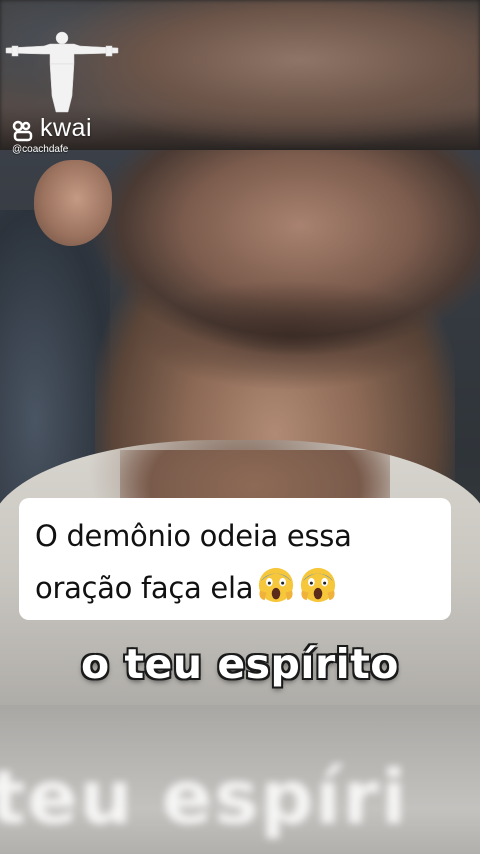 The image size is (480, 854). I want to click on kwai-watermark: kwai @coachdafe, so click(64, 94).